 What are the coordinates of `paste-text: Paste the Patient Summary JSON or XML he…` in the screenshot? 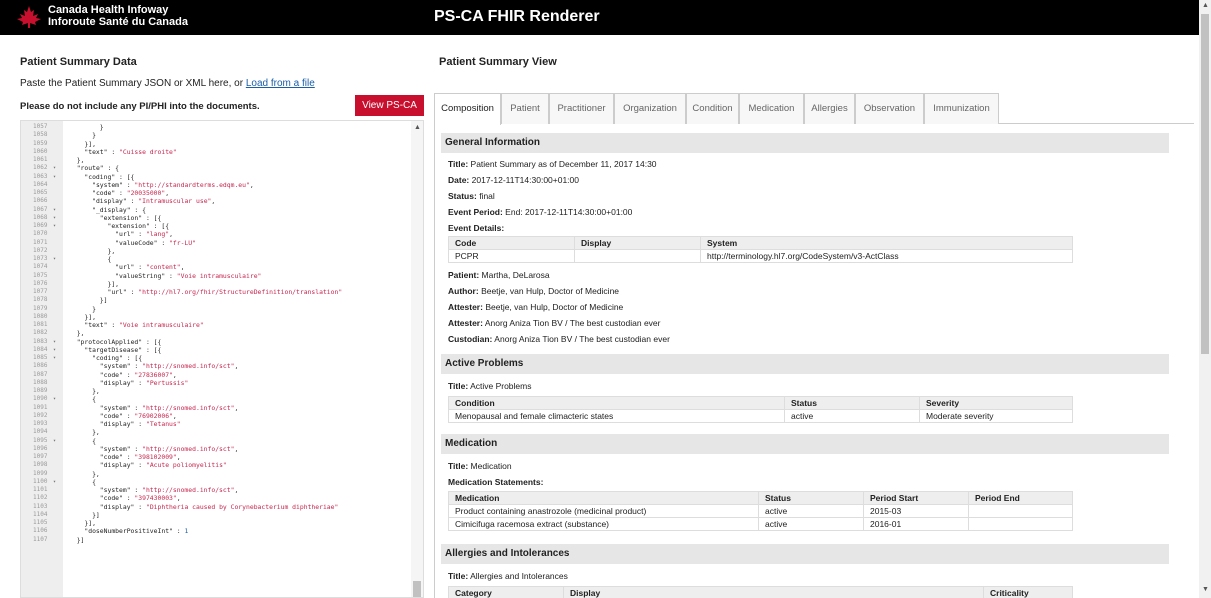 It's located at (132, 83).